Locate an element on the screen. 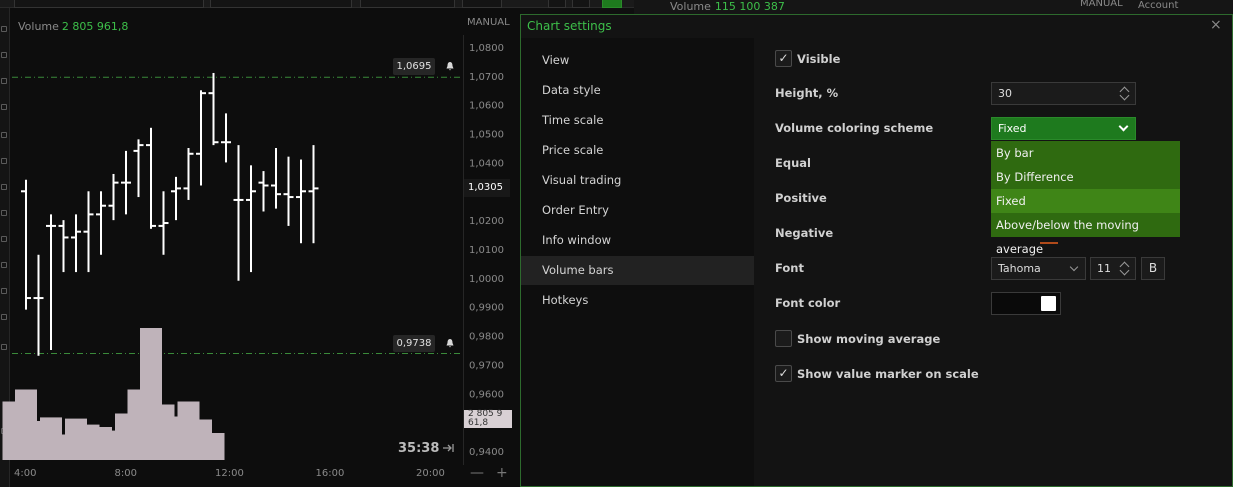  show-value-marker-label: Show value marker on scale is located at coordinates (888, 374).